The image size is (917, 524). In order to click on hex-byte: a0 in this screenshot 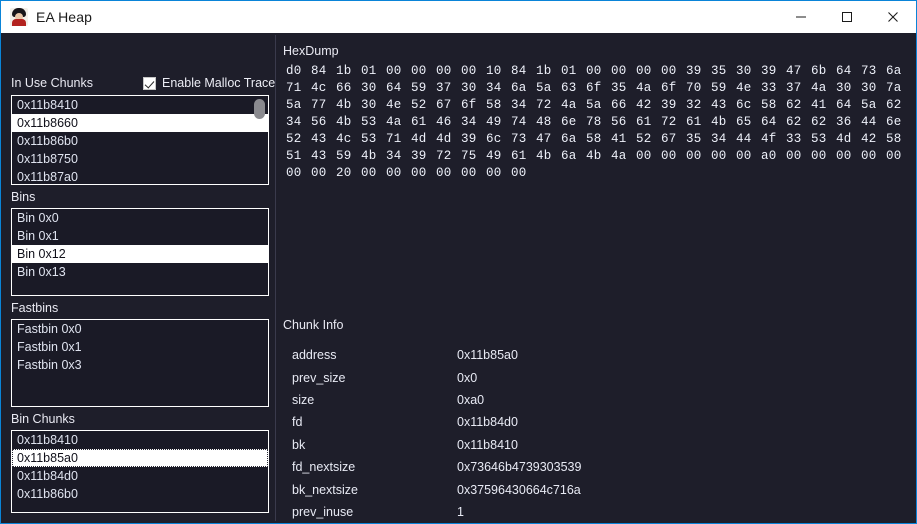, I will do `click(769, 155)`.